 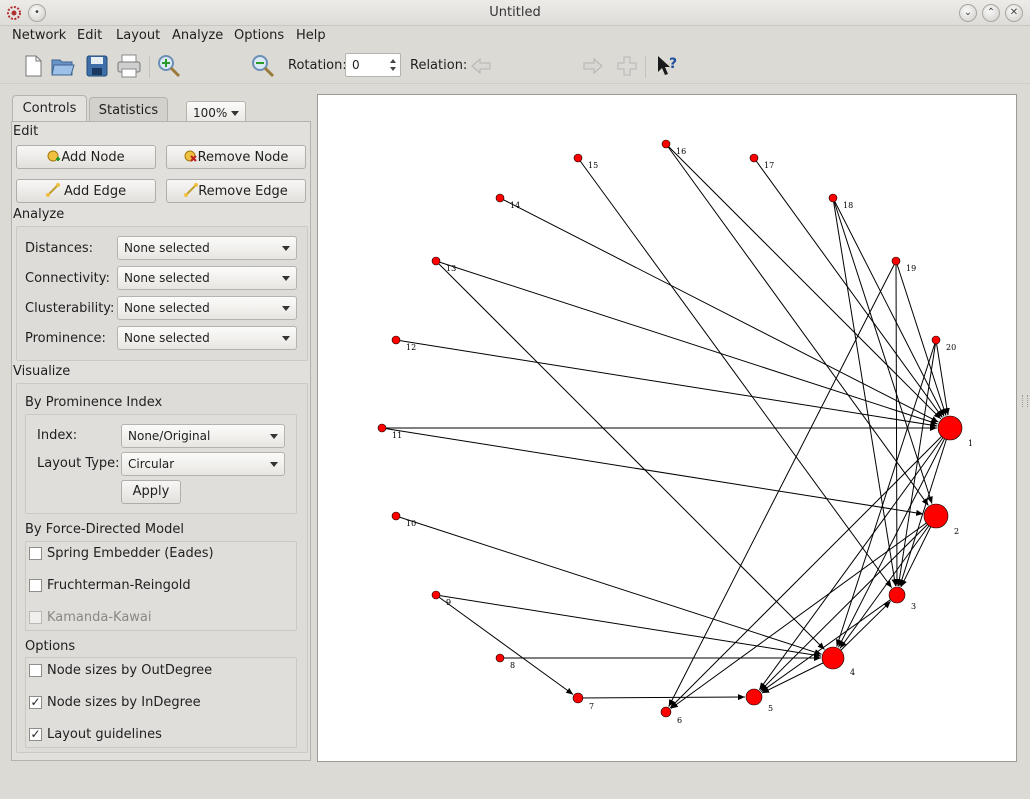 What do you see at coordinates (63, 66) in the screenshot?
I see `open-folder-icon` at bounding box center [63, 66].